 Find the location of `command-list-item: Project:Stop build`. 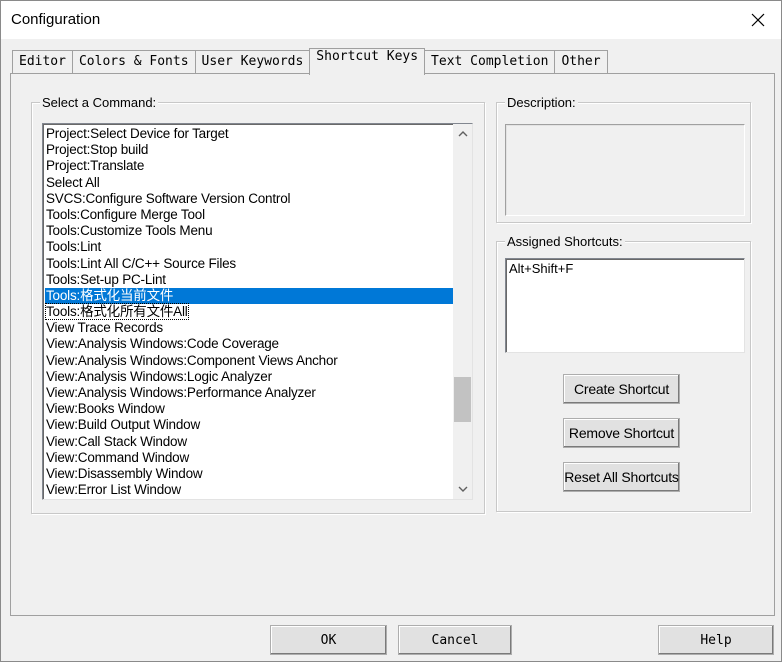

command-list-item: Project:Stop build is located at coordinates (249, 150).